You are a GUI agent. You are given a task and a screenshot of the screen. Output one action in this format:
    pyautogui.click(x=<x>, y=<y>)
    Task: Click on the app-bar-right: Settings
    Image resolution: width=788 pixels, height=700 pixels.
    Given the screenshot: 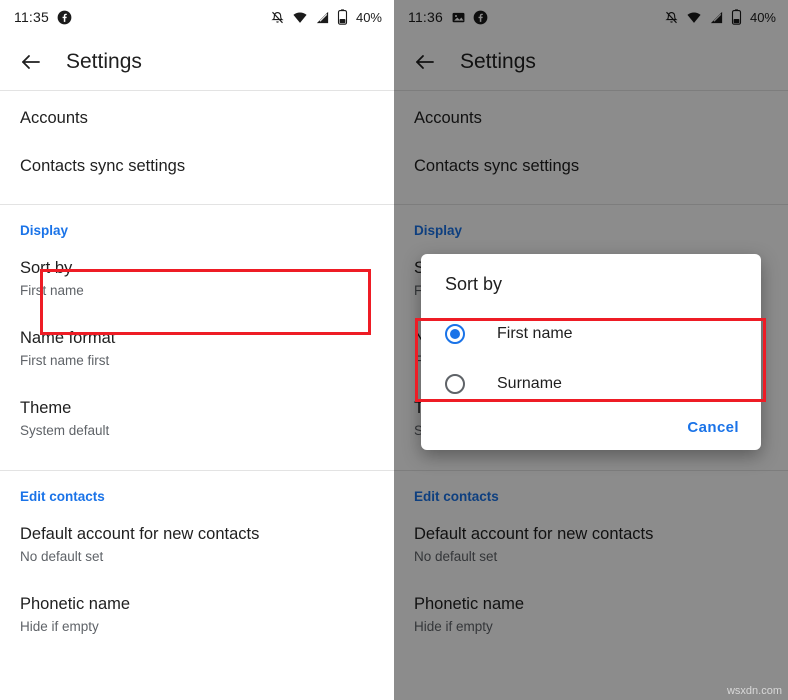 What is the action you would take?
    pyautogui.click(x=591, y=62)
    